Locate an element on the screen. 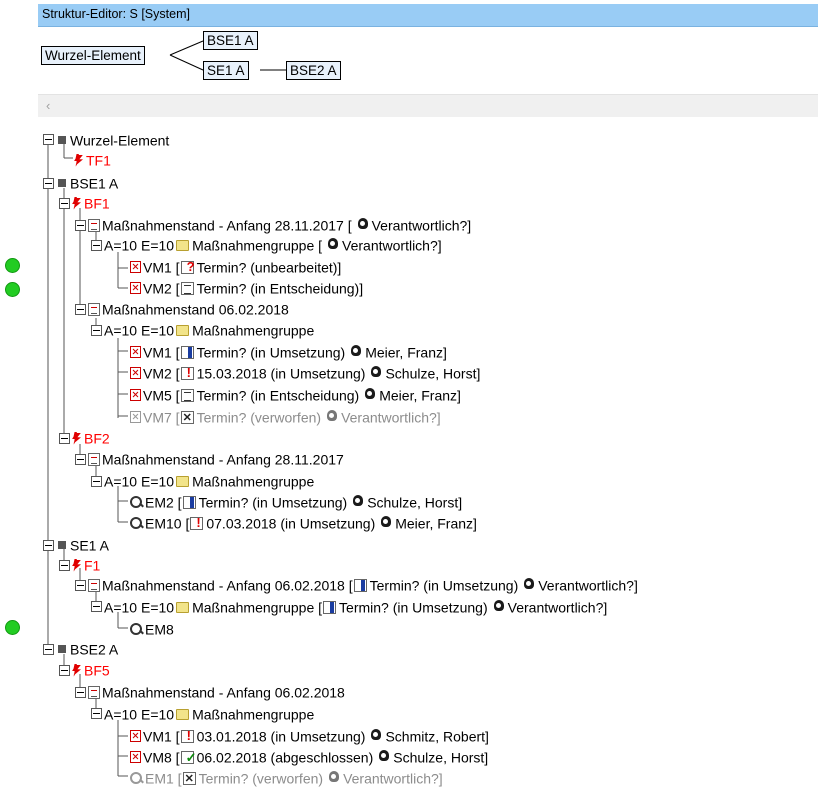  tree-node-measure: VM1 [Termin? (in Umsetzung) Meier, Franz] is located at coordinates (288, 351).